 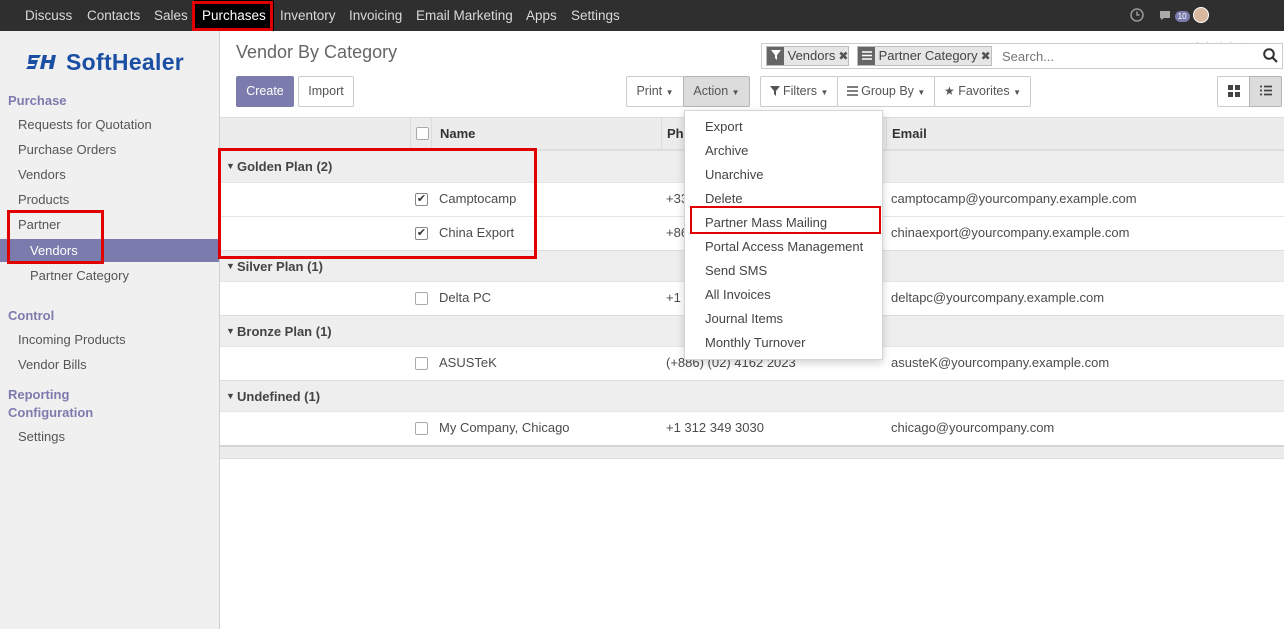 What do you see at coordinates (37, 100) in the screenshot?
I see `sidebar-heading-purchase: Purchase` at bounding box center [37, 100].